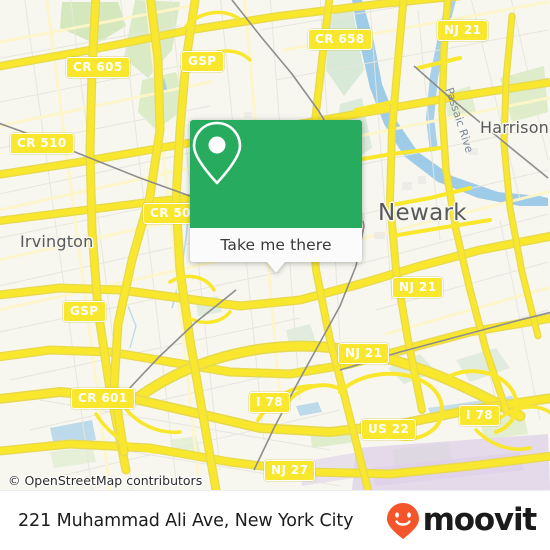 Image resolution: width=550 pixels, height=550 pixels. Describe the element at coordinates (186, 520) in the screenshot. I see `address-label: 221 Muhammad Ali Ave, New York City` at that location.